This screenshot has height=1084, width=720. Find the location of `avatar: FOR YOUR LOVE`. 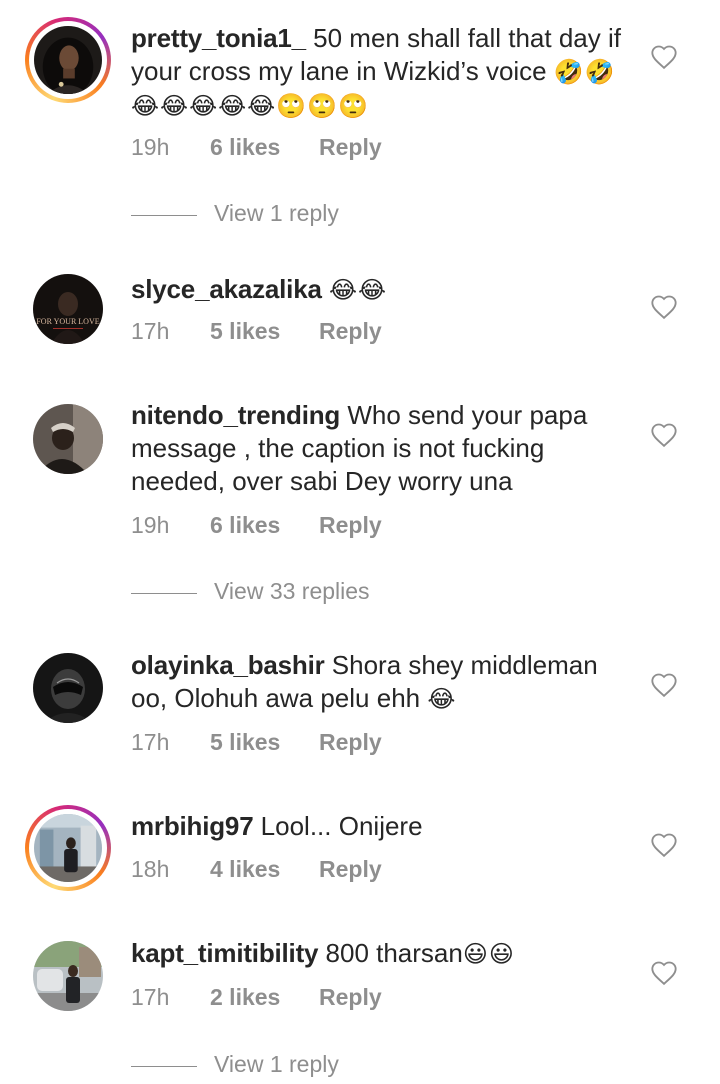

avatar: FOR YOUR LOVE is located at coordinates (68, 309).